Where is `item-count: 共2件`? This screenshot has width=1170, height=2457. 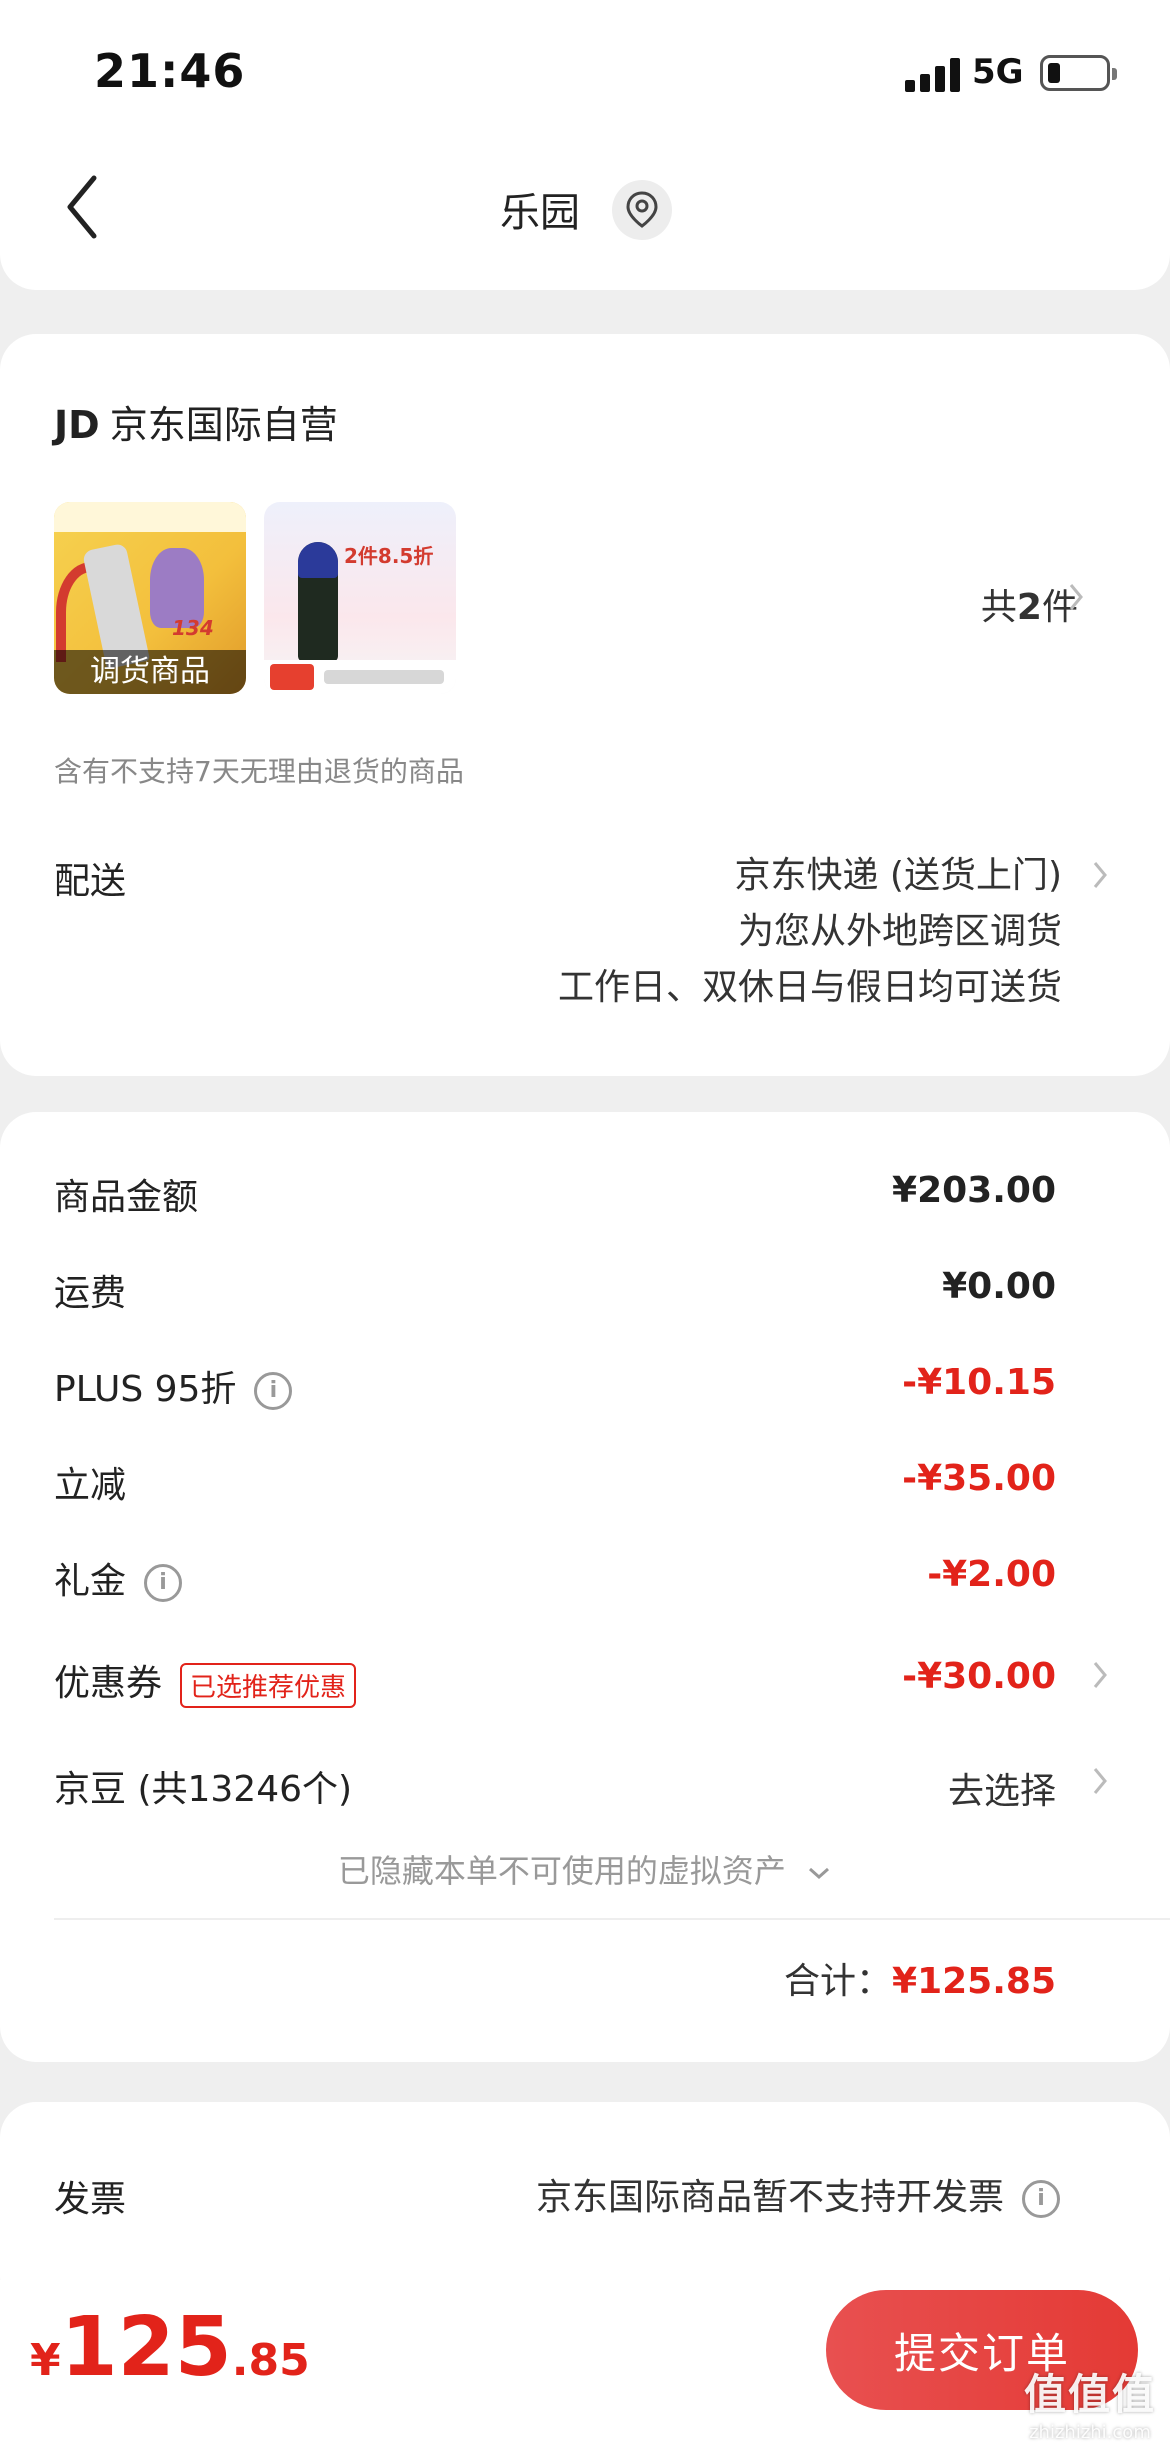 item-count: 共2件 is located at coordinates (1029, 604).